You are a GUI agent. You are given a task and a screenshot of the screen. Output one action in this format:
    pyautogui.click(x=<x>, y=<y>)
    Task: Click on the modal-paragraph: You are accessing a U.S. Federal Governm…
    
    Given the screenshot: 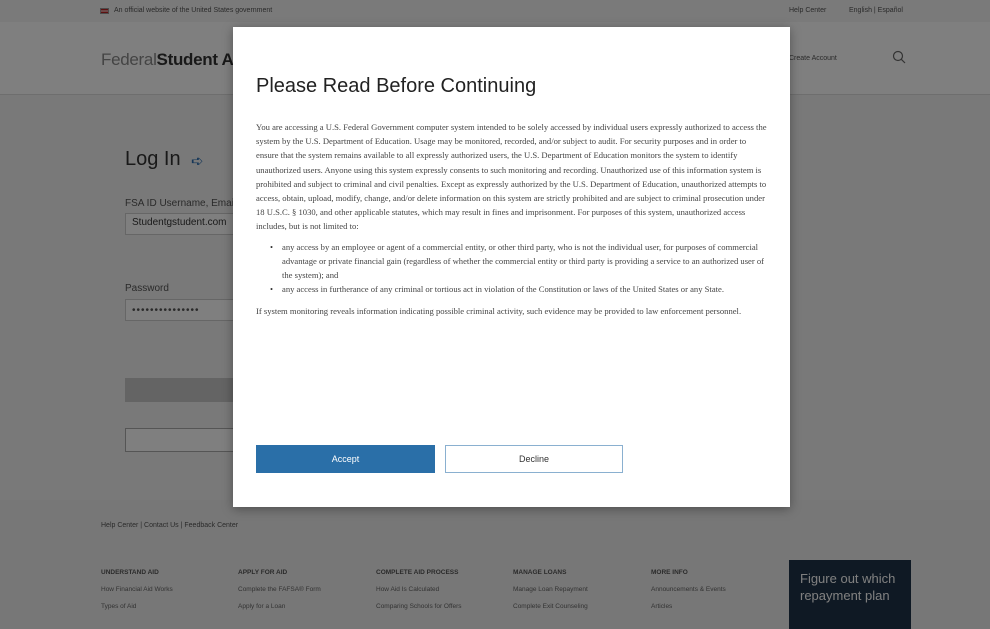 What is the action you would take?
    pyautogui.click(x=511, y=177)
    